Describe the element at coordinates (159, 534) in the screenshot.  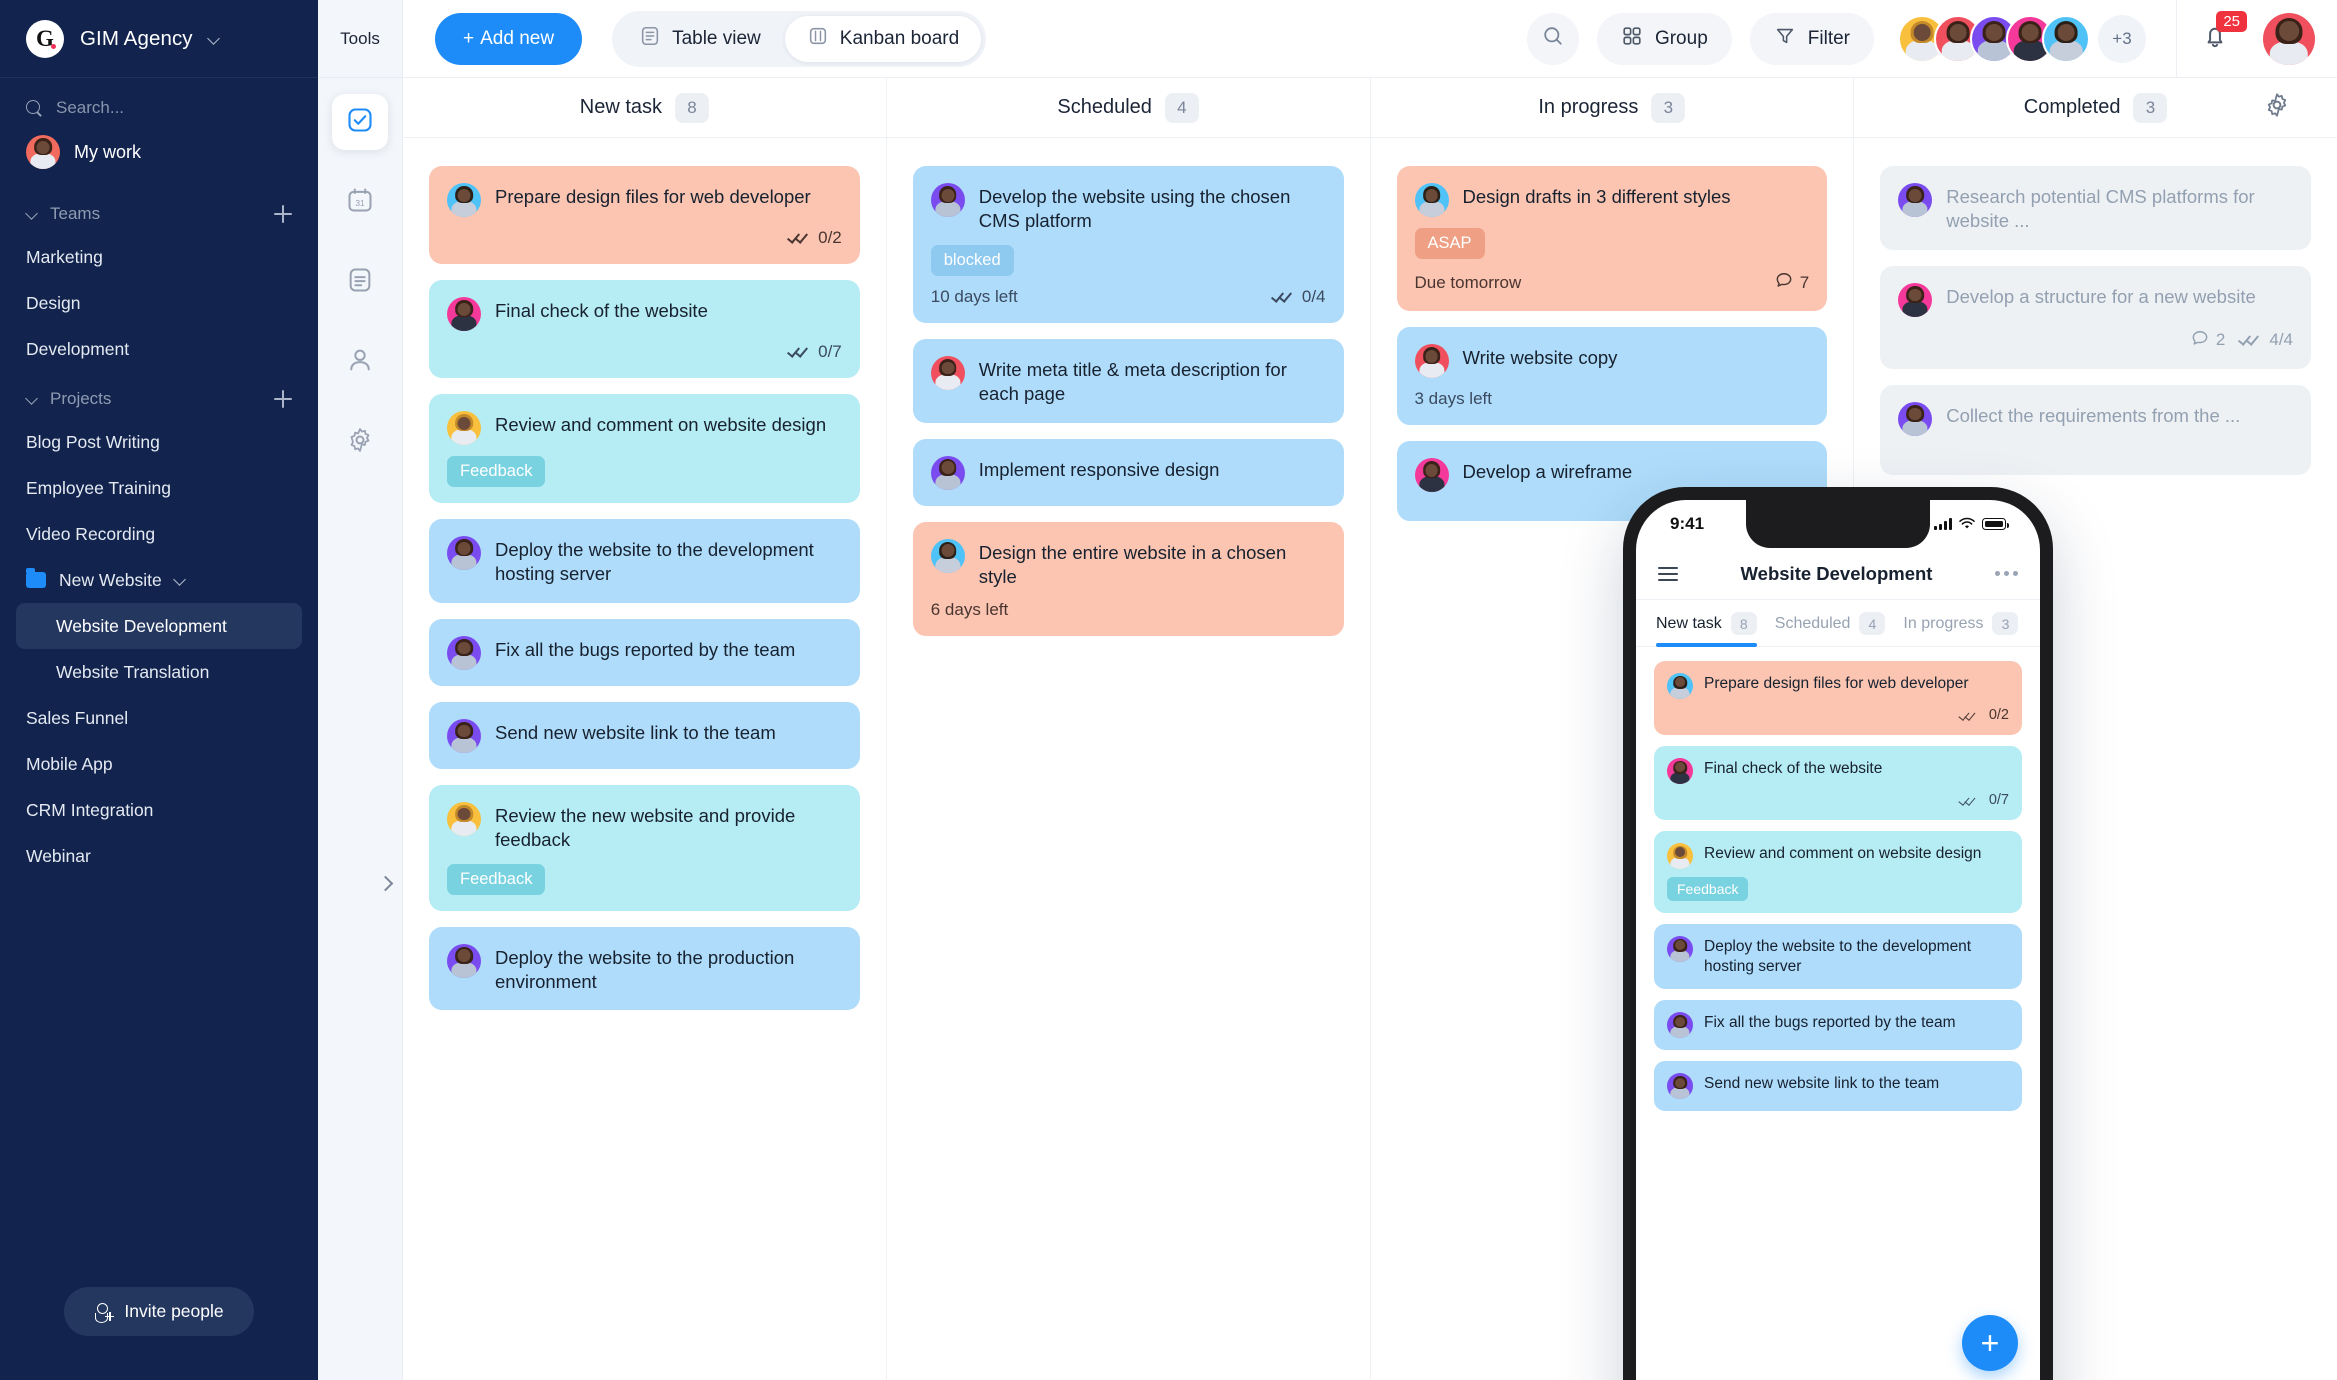
I see `sidebar-item-video-recording: Video Recording` at that location.